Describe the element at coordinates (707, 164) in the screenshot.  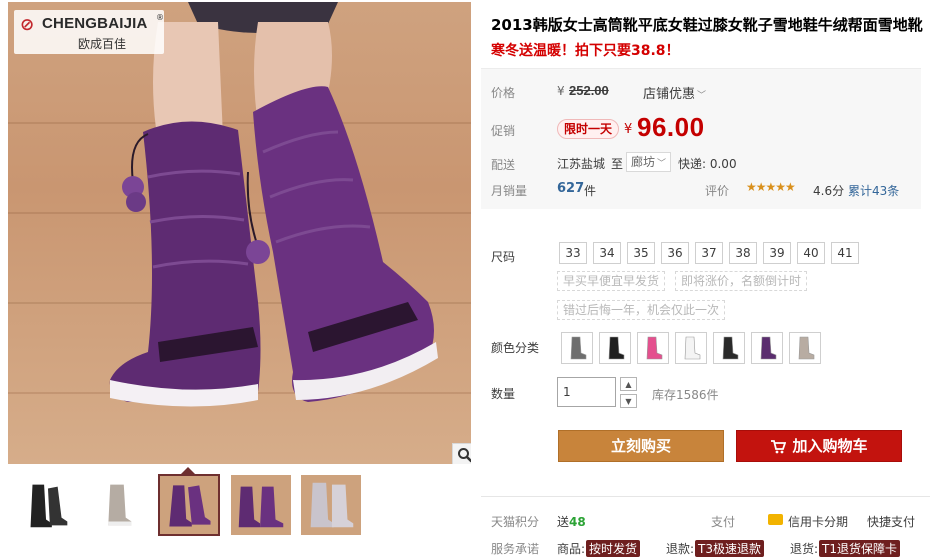
I see `shipping-fee: 快递: 0.00` at that location.